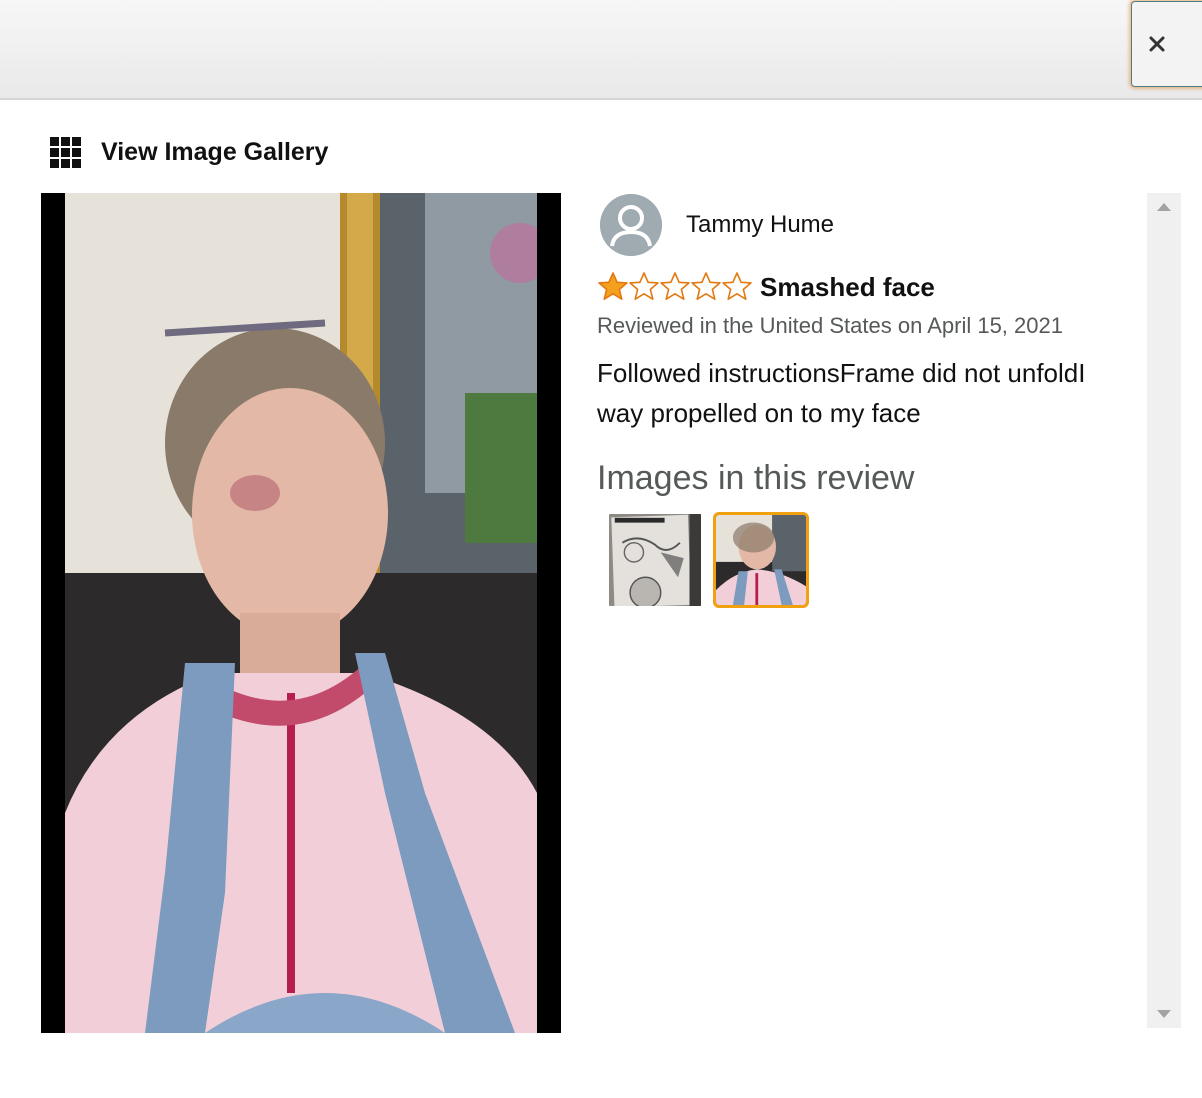 This screenshot has width=1202, height=1098. Describe the element at coordinates (613, 286) in the screenshot. I see `star-filled-icon` at that location.